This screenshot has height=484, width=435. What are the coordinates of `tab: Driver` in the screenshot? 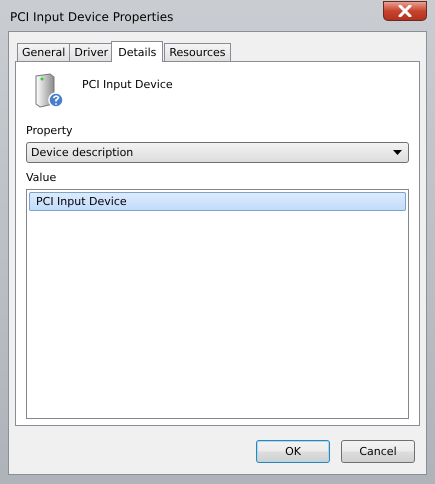 It's located at (91, 52).